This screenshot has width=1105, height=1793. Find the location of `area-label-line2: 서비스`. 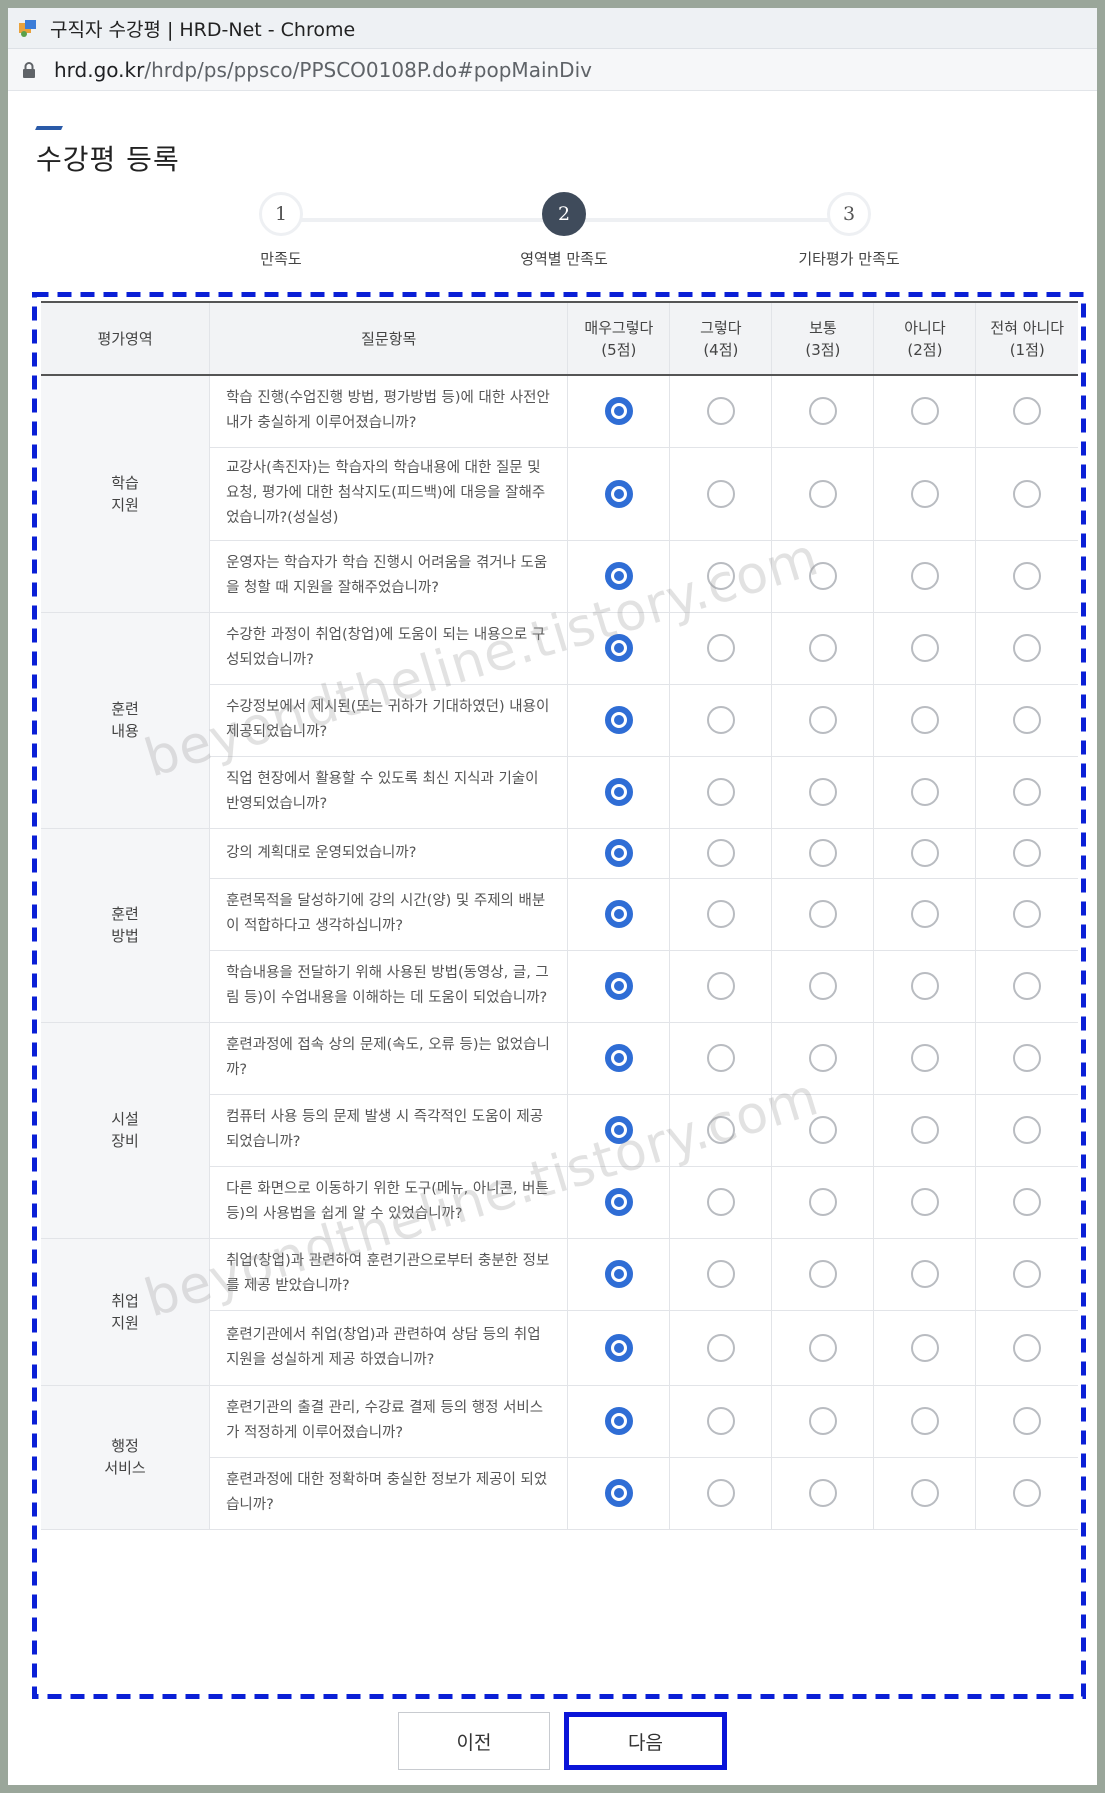

area-label-line2: 서비스 is located at coordinates (125, 1468).